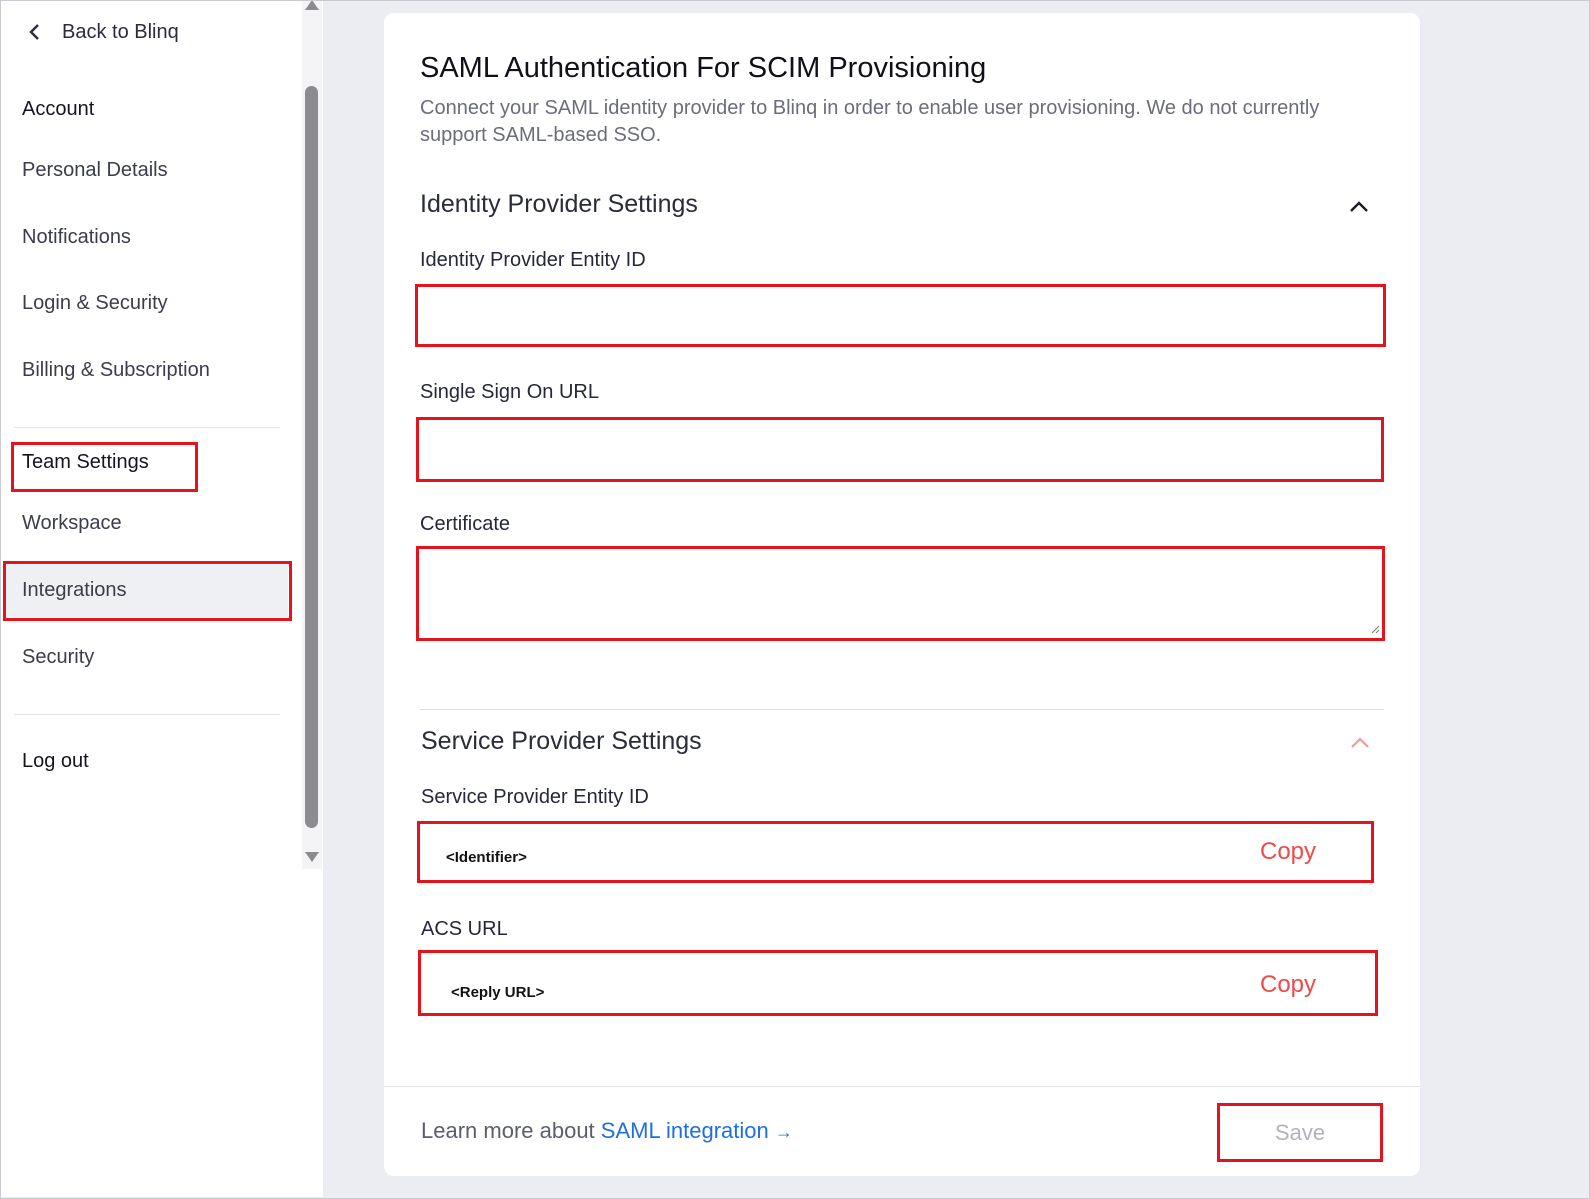 The width and height of the screenshot is (1590, 1199). Describe the element at coordinates (902, 709) in the screenshot. I see `section-divider` at that location.